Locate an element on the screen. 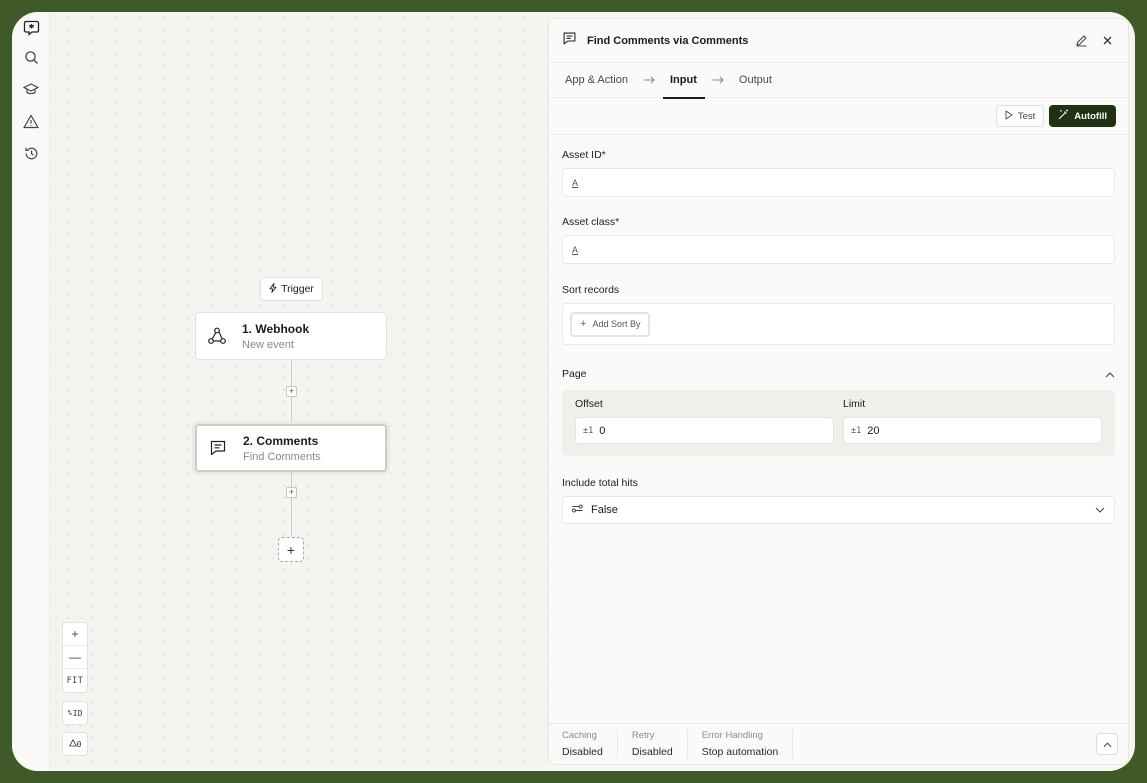 Image resolution: width=1147 pixels, height=783 pixels. page-label: Page is located at coordinates (574, 374).